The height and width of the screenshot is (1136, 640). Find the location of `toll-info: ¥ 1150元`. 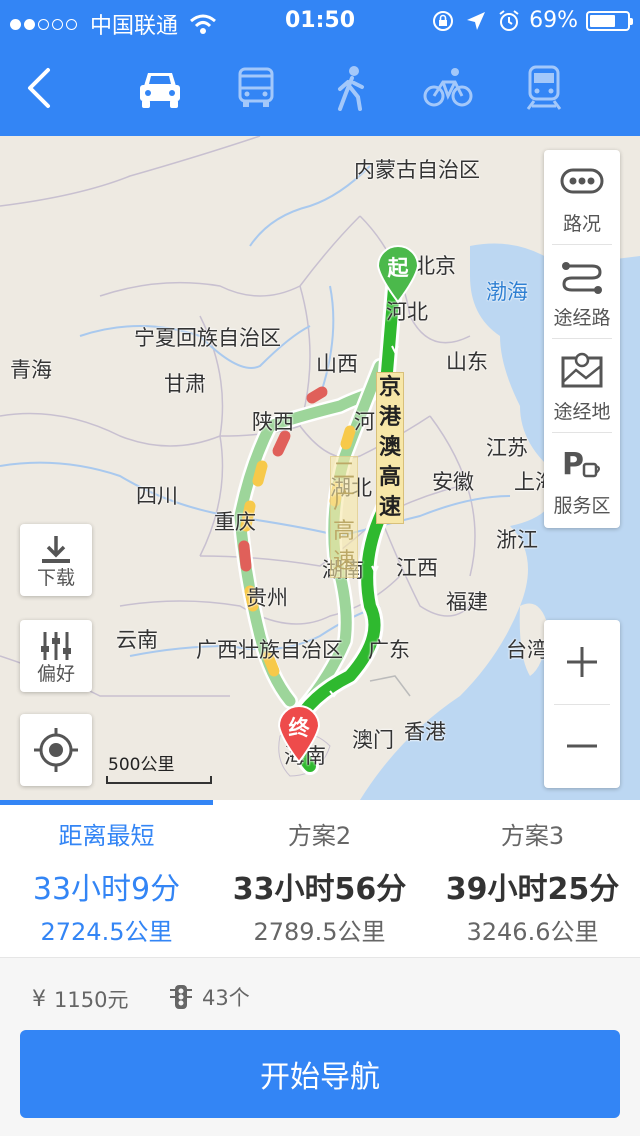

toll-info: ¥ 1150元 is located at coordinates (80, 999).